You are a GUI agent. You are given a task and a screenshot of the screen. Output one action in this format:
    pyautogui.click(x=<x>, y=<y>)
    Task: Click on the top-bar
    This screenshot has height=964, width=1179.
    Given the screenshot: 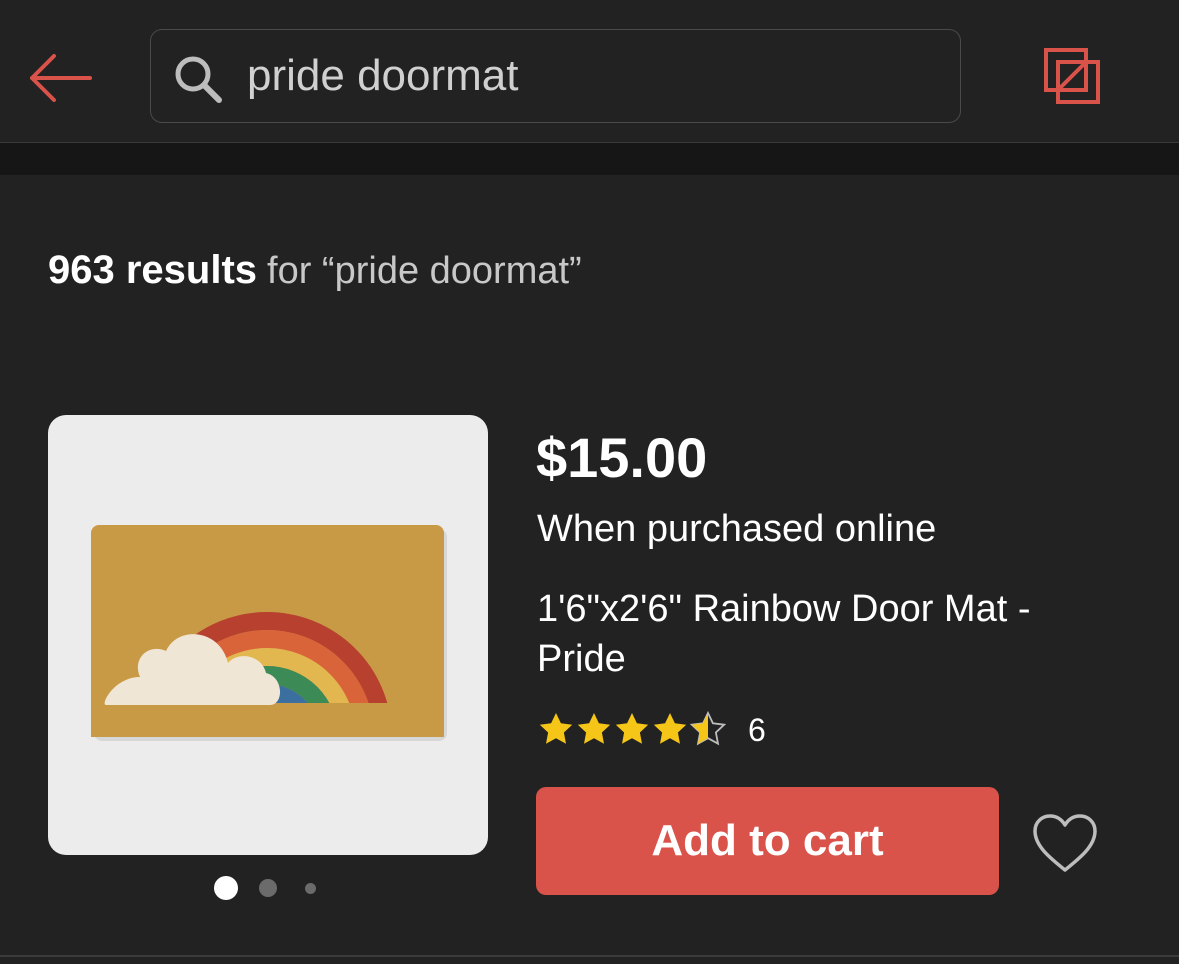 What is the action you would take?
    pyautogui.click(x=589, y=71)
    